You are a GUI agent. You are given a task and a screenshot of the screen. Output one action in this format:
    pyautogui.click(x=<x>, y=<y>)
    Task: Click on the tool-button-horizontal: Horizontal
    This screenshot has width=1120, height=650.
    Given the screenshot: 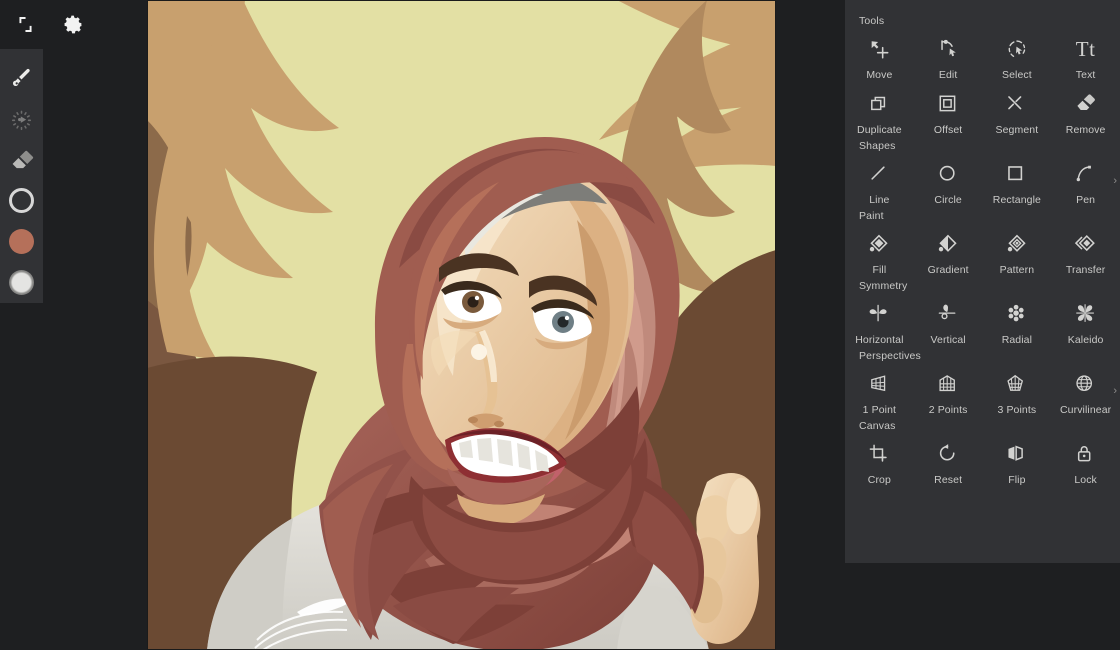 What is the action you would take?
    pyautogui.click(x=879, y=320)
    